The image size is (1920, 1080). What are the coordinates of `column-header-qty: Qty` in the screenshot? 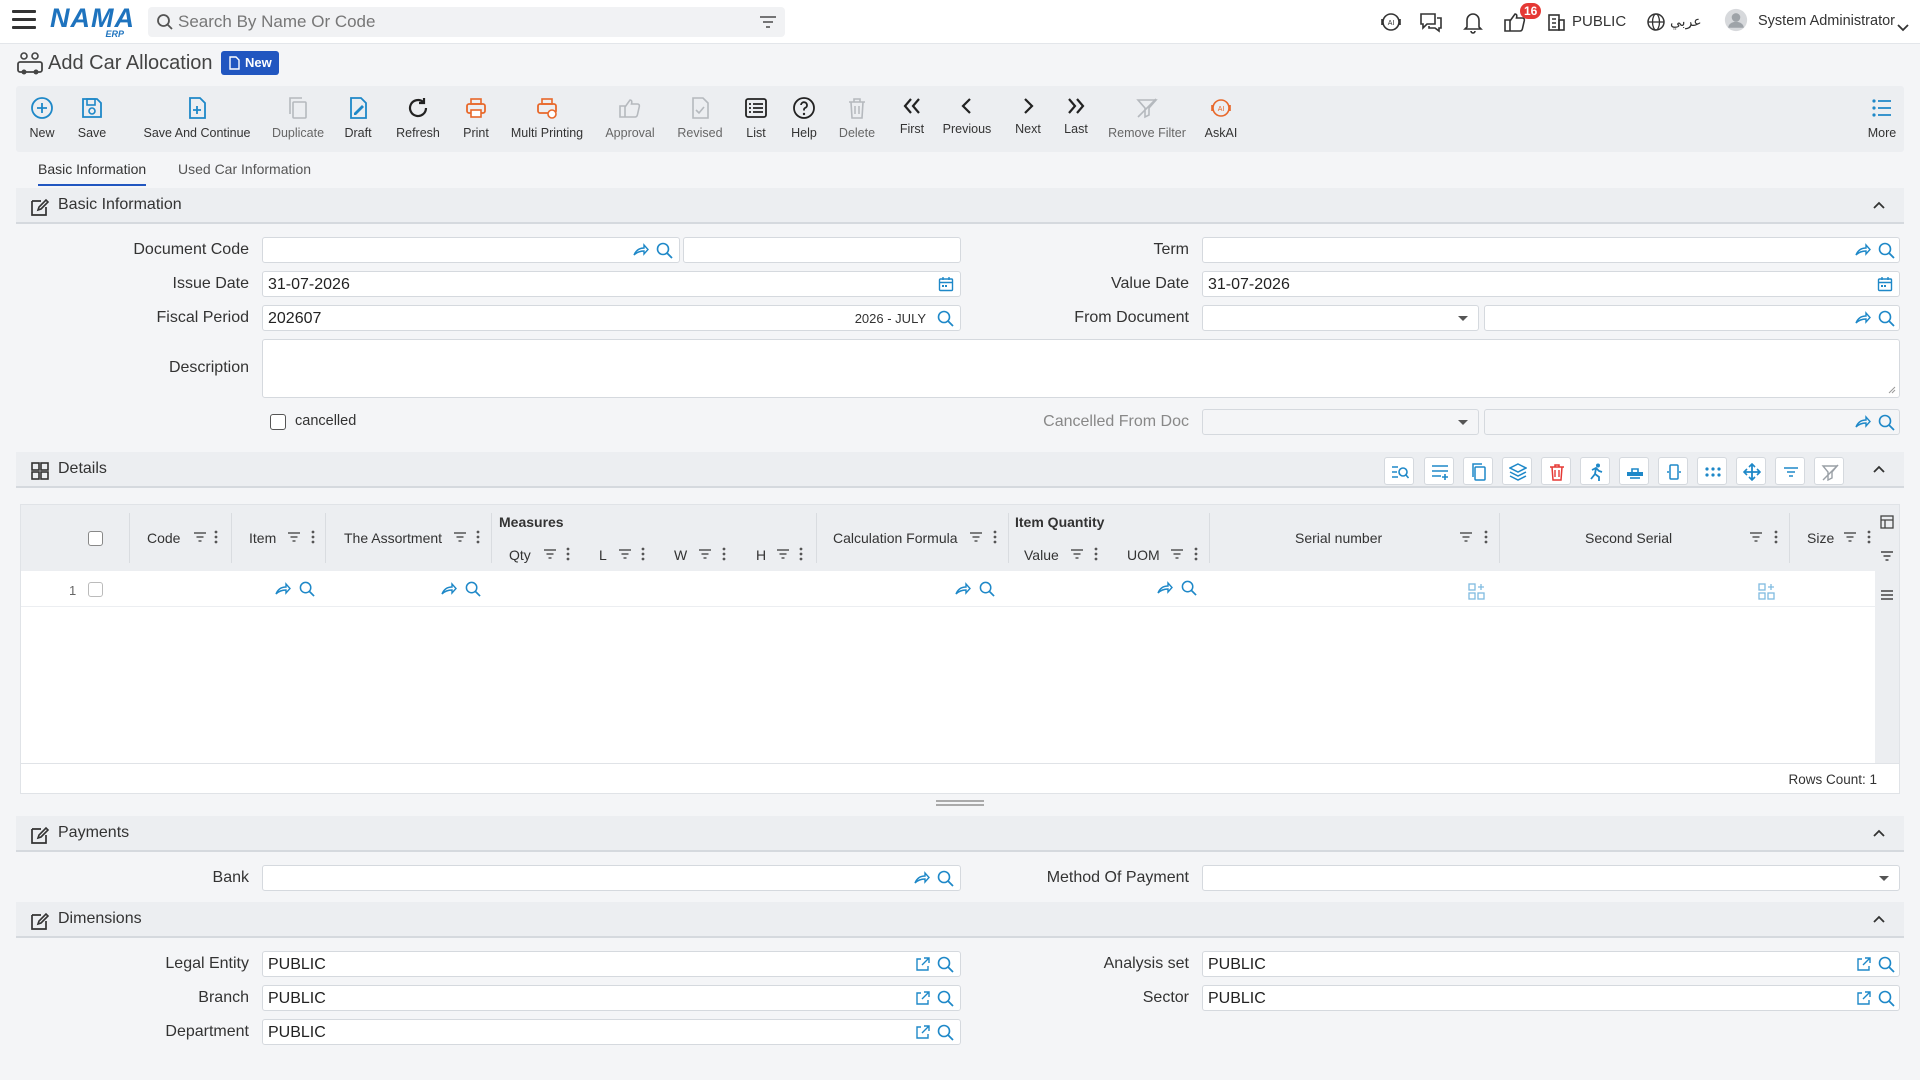 It's located at (520, 555).